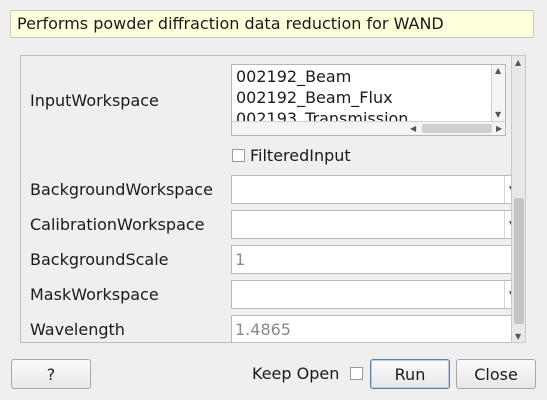 This screenshot has height=400, width=547. What do you see at coordinates (296, 373) in the screenshot?
I see `keep-open-label: Keep Open` at bounding box center [296, 373].